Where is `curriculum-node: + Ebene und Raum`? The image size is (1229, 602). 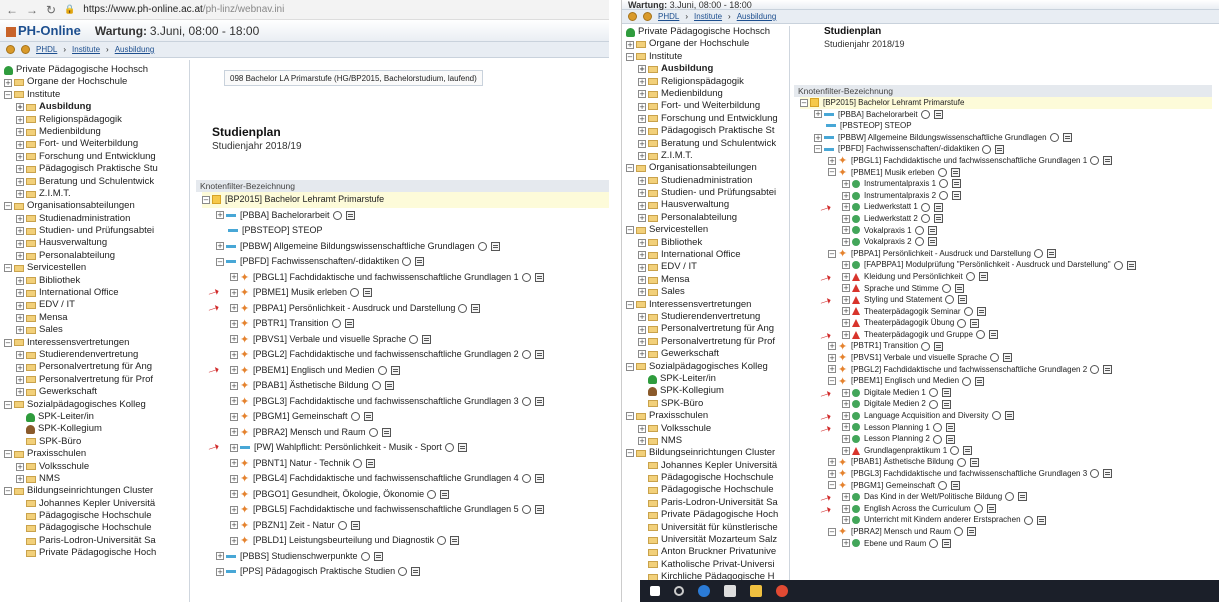 curriculum-node: + Ebene und Raum is located at coordinates (1006, 544).